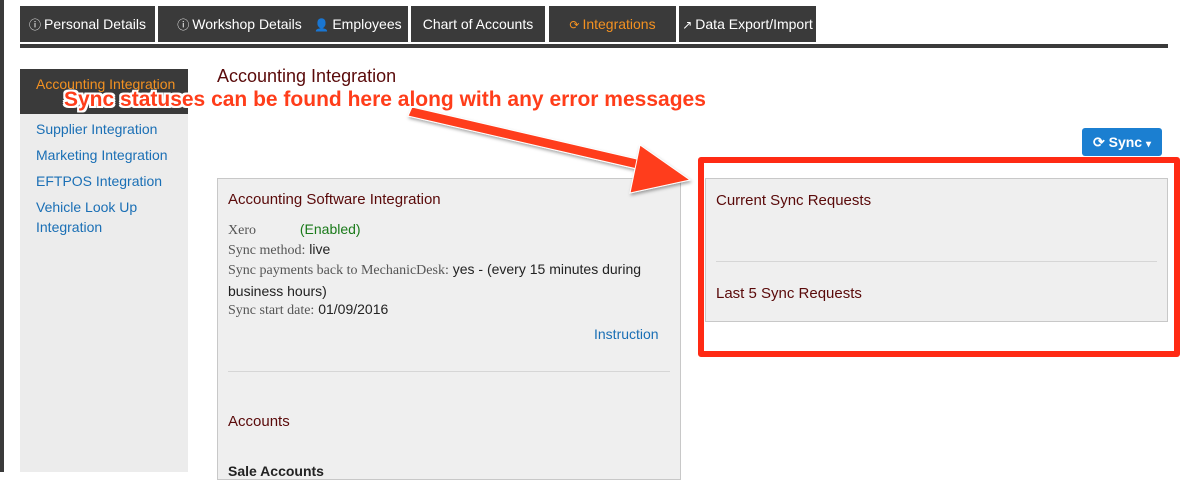 This screenshot has width=1181, height=480. I want to click on arrow-head, so click(660, 169).